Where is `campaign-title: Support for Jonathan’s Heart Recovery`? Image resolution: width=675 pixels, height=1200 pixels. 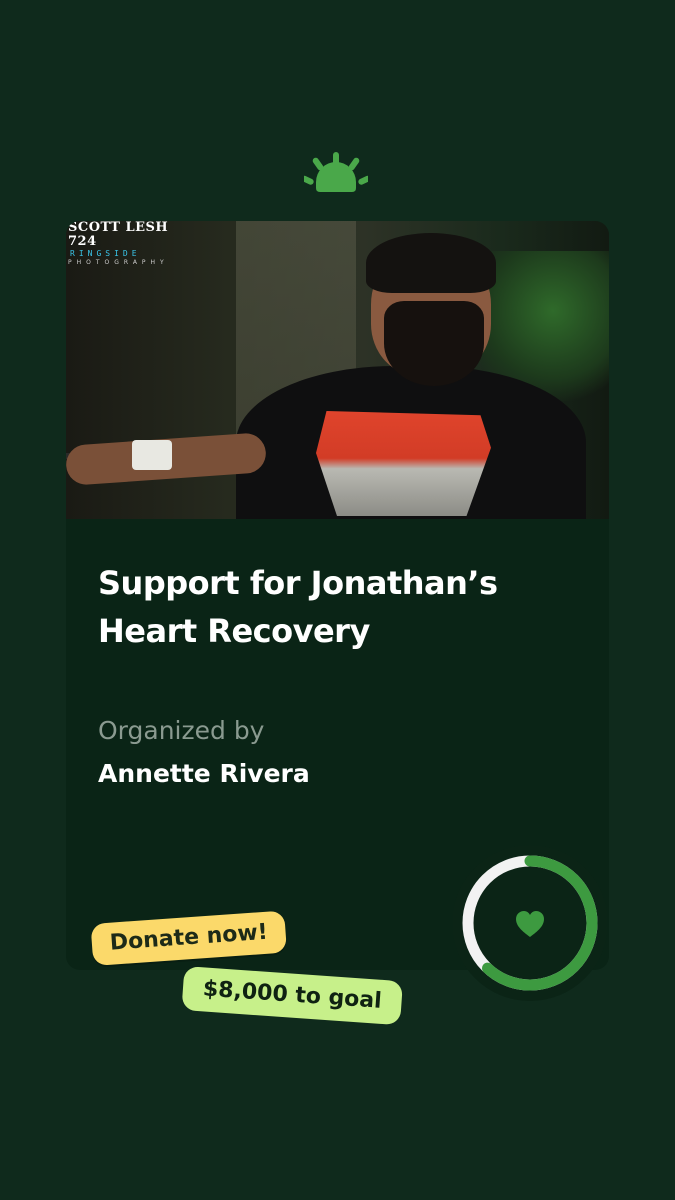 campaign-title: Support for Jonathan’s Heart Recovery is located at coordinates (298, 607).